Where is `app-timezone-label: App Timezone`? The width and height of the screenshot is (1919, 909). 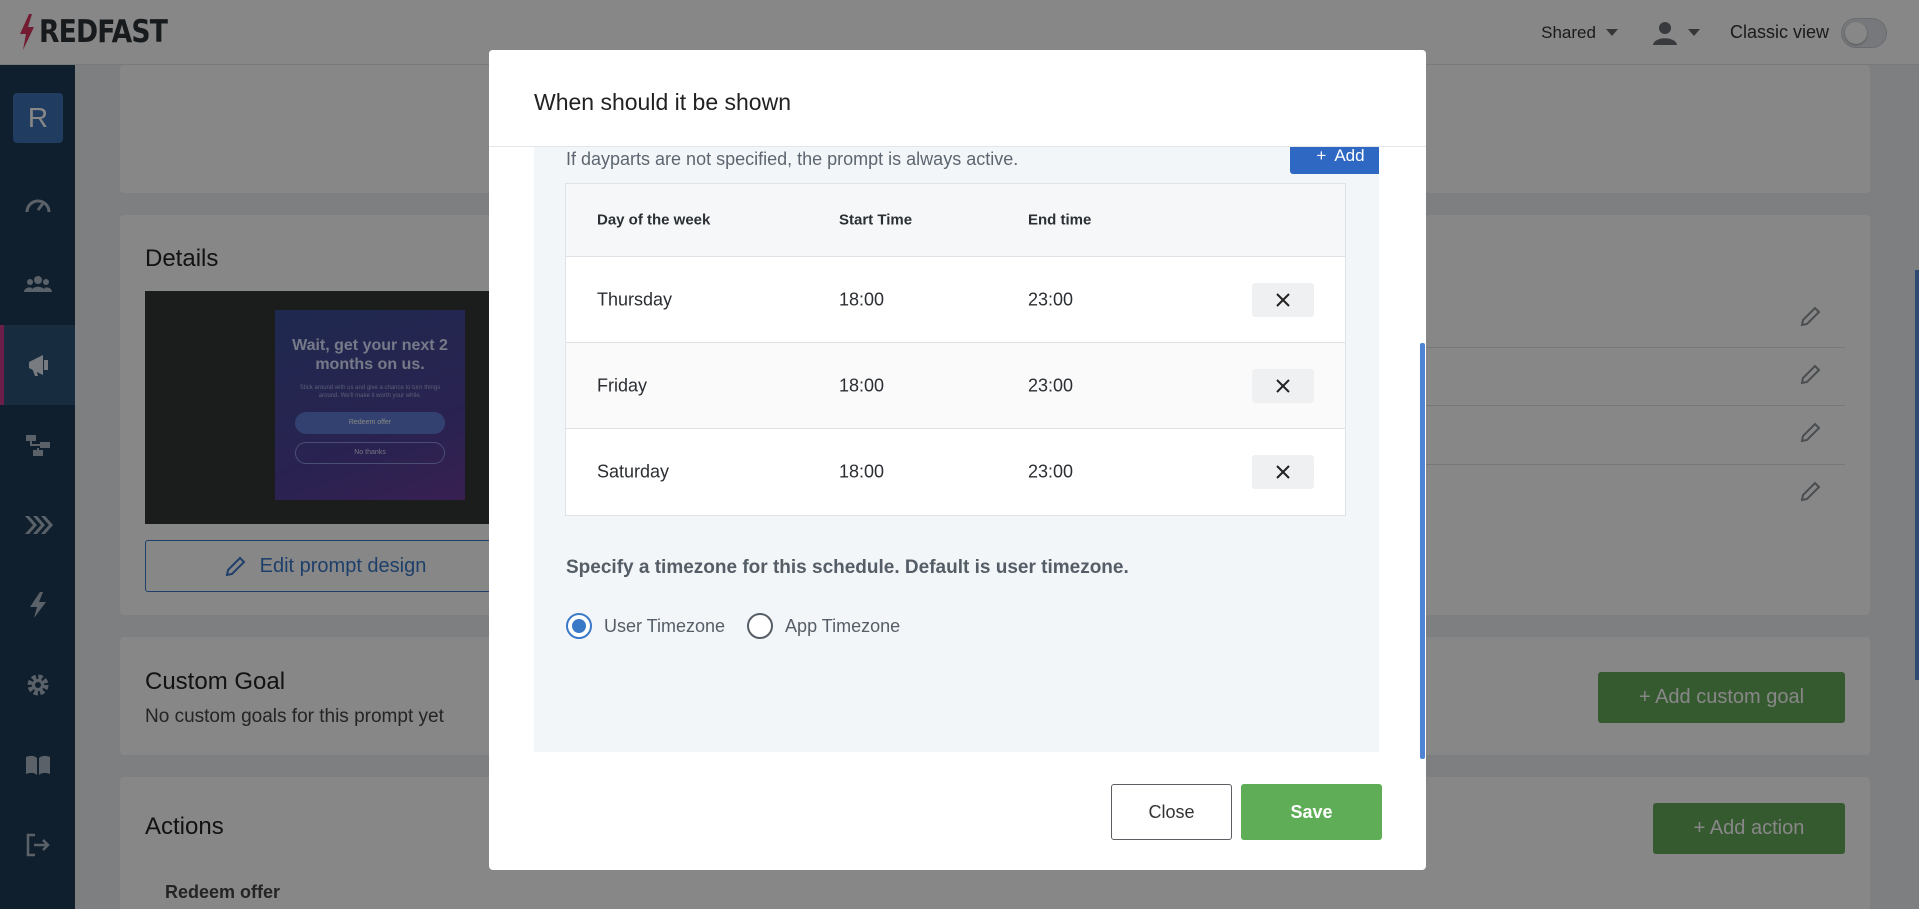
app-timezone-label: App Timezone is located at coordinates (842, 626).